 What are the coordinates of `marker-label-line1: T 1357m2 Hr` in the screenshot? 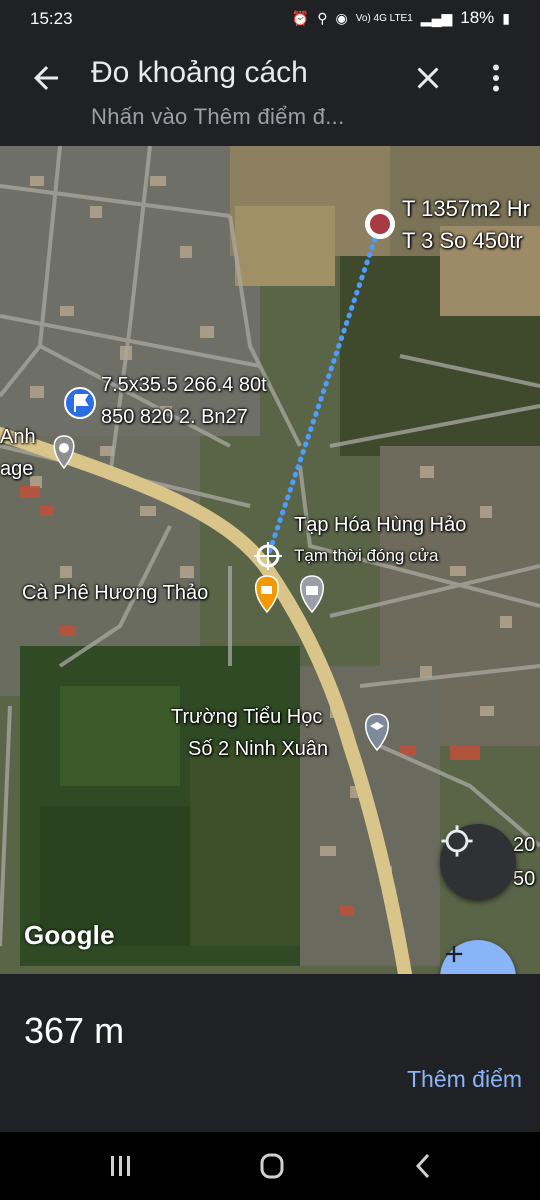 It's located at (466, 208).